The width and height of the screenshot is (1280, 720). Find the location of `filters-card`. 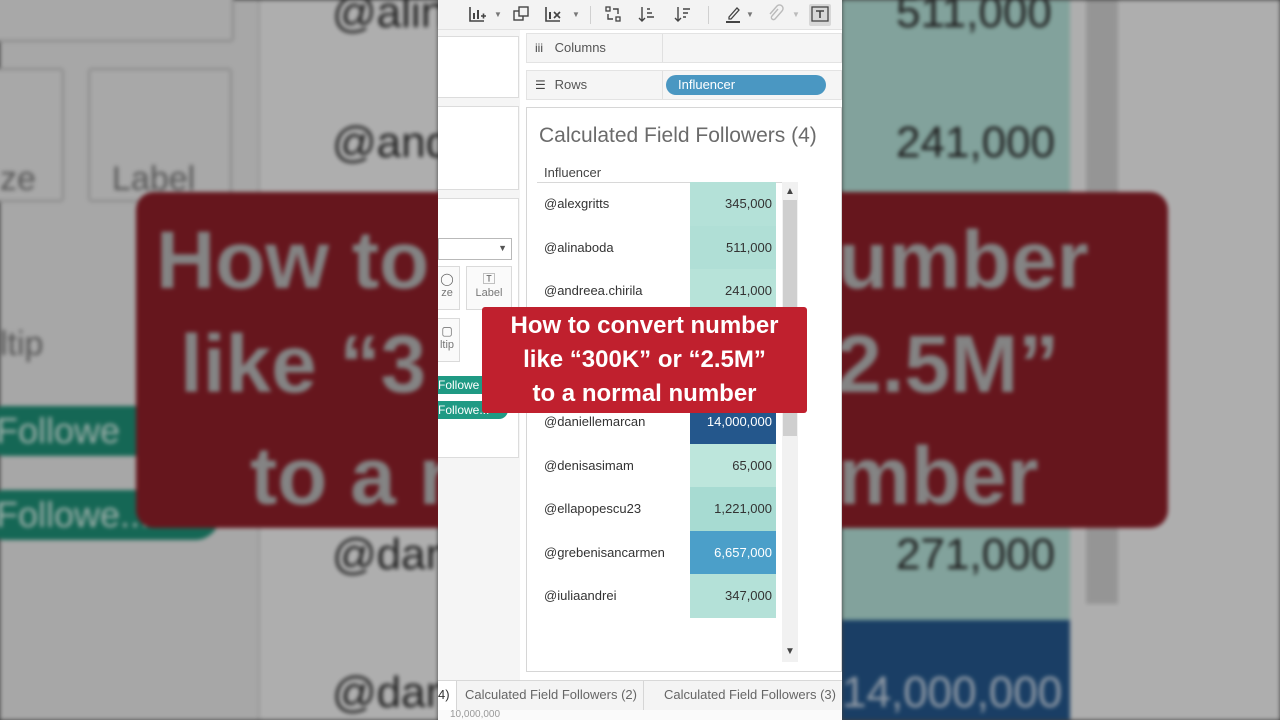

filters-card is located at coordinates (478, 148).